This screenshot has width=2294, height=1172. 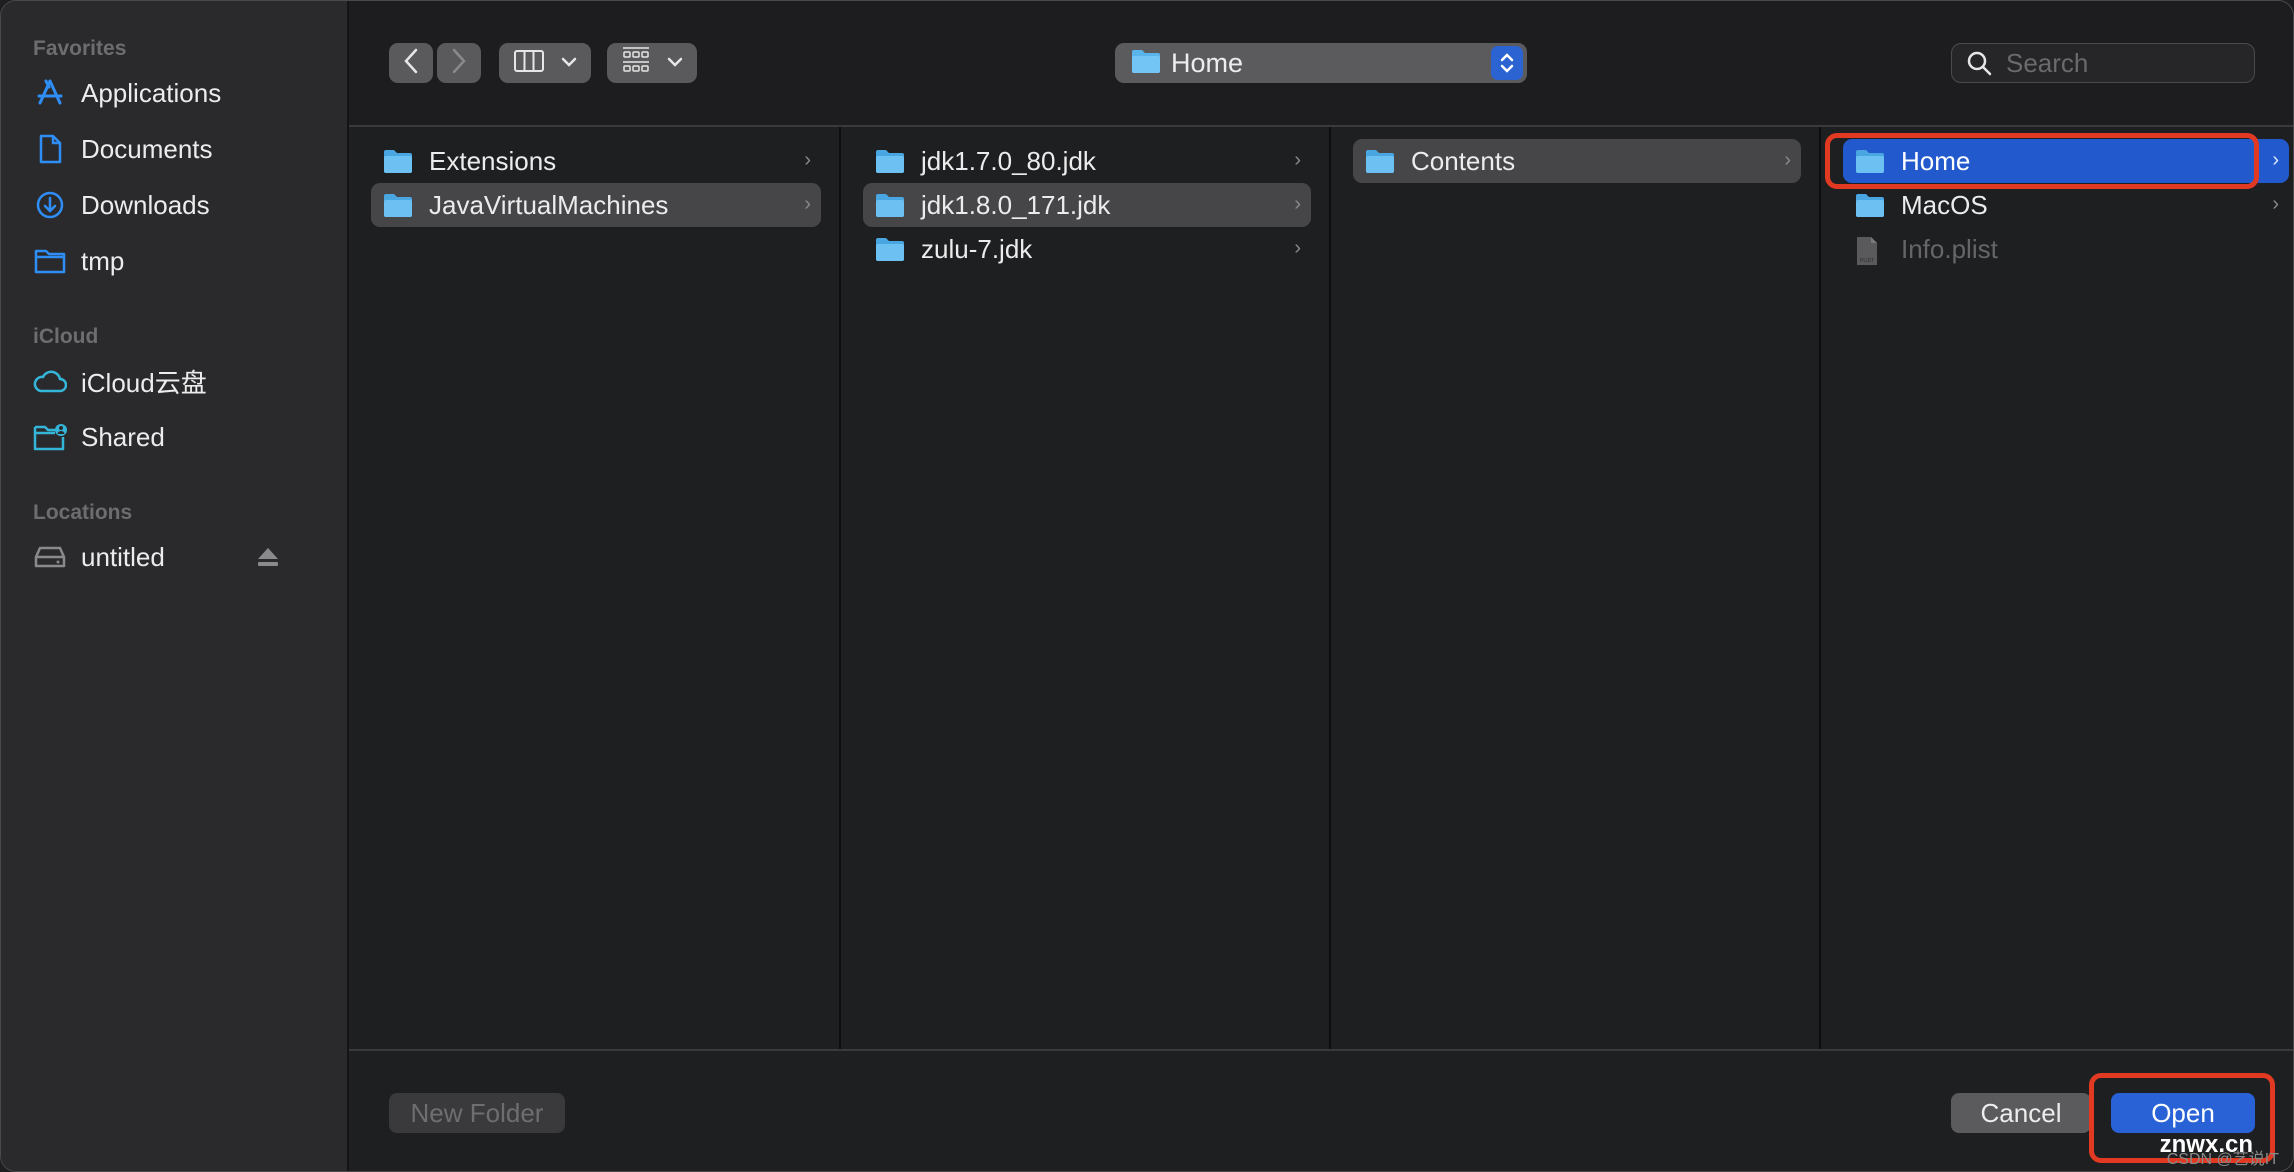 I want to click on column-view-icon, so click(x=529, y=63).